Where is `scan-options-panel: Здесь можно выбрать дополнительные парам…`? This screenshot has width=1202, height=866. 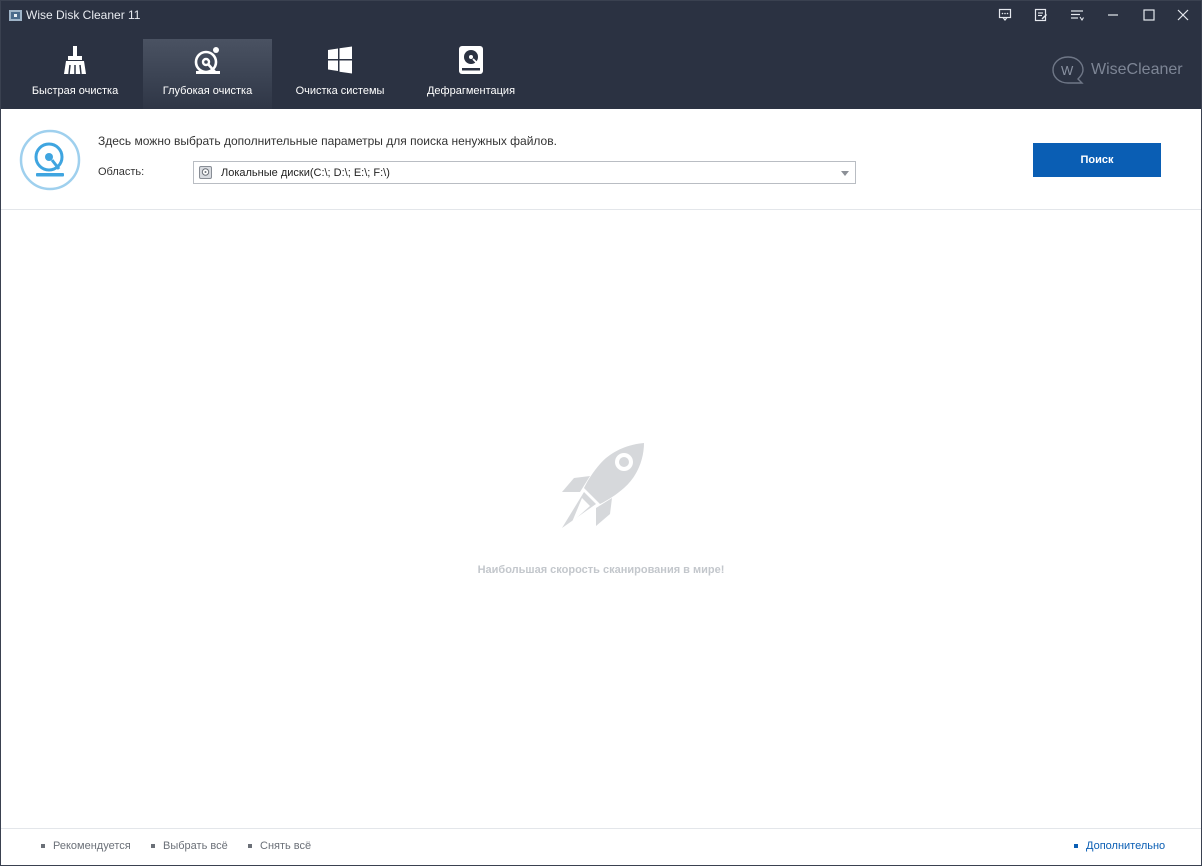 scan-options-panel: Здесь можно выбрать дополнительные парам… is located at coordinates (601, 159).